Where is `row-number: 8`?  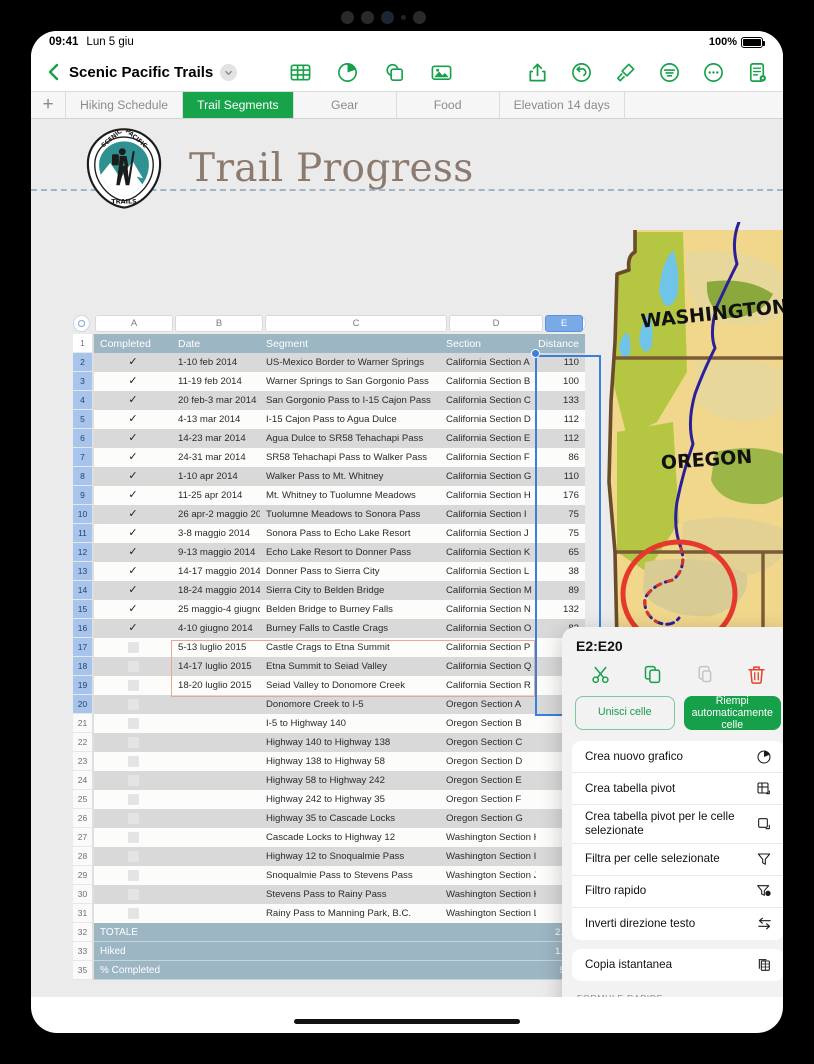
row-number: 8 is located at coordinates (83, 476).